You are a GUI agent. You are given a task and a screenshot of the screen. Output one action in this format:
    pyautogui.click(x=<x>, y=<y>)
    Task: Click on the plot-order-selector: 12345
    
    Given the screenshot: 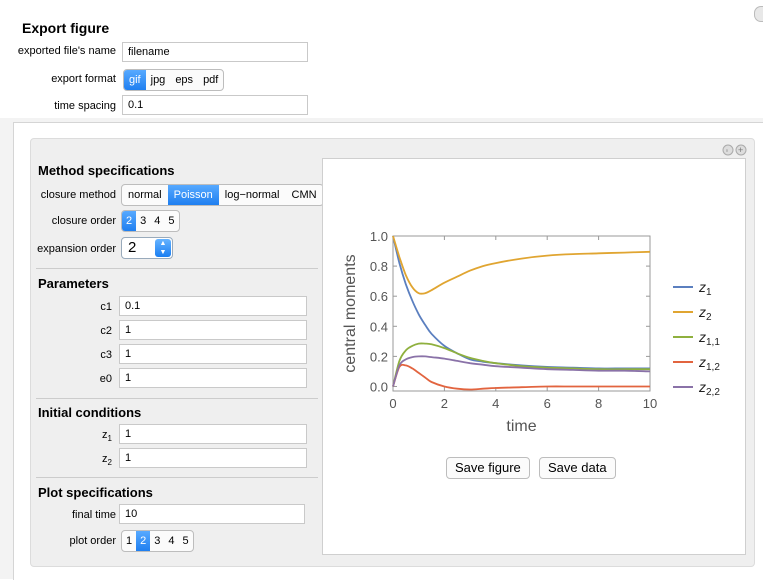 What is the action you would take?
    pyautogui.click(x=157, y=541)
    